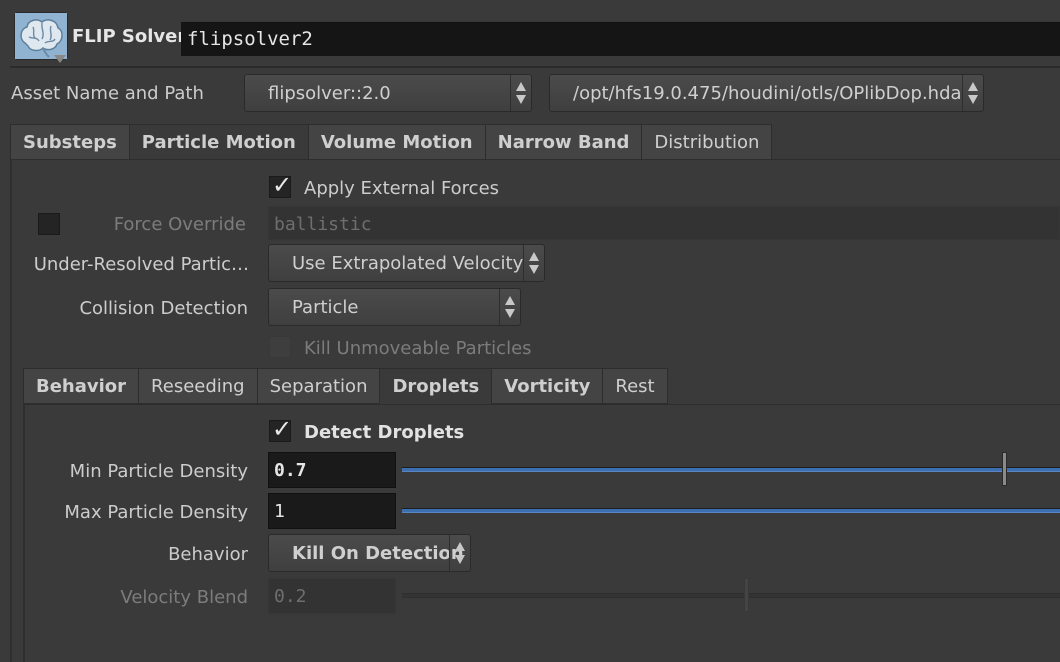 This screenshot has height=662, width=1060. I want to click on main-panel-border, so click(11, 410).